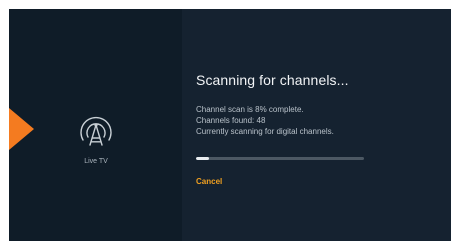 This screenshot has width=460, height=250. Describe the element at coordinates (209, 181) in the screenshot. I see `cancel-button: Cancel` at that location.